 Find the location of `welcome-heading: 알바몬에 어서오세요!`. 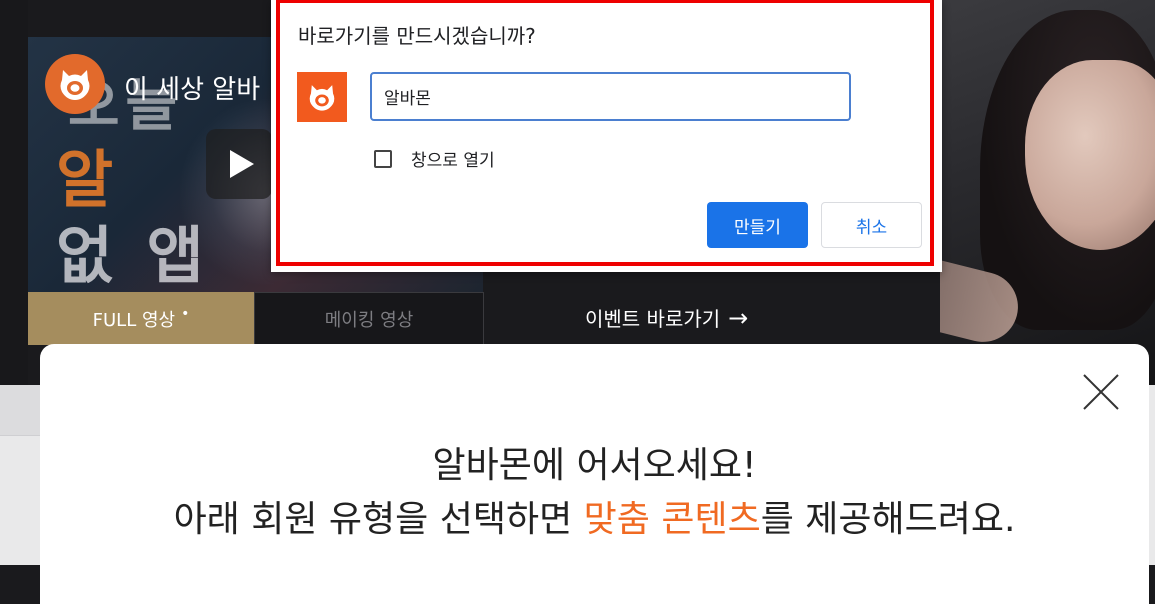

welcome-heading: 알바몬에 어서오세요! is located at coordinates (594, 465).